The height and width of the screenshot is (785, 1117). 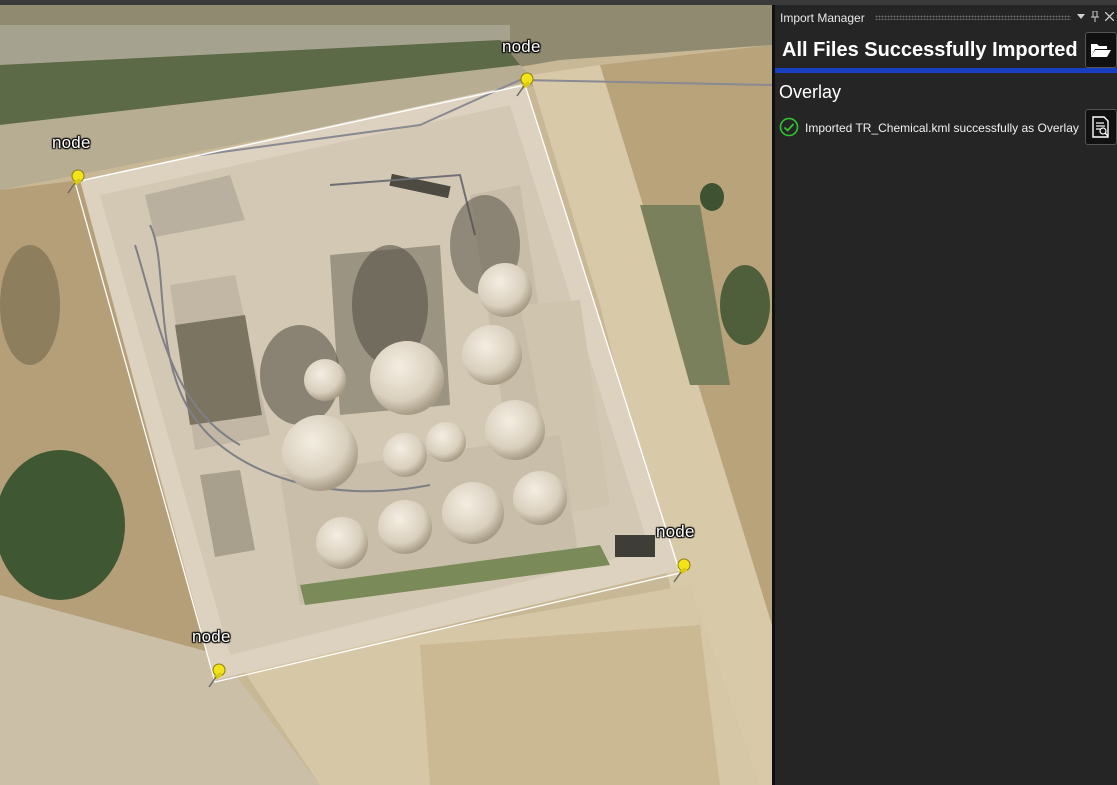 I want to click on panel-titlebar: Import Manager, so click(x=946, y=17).